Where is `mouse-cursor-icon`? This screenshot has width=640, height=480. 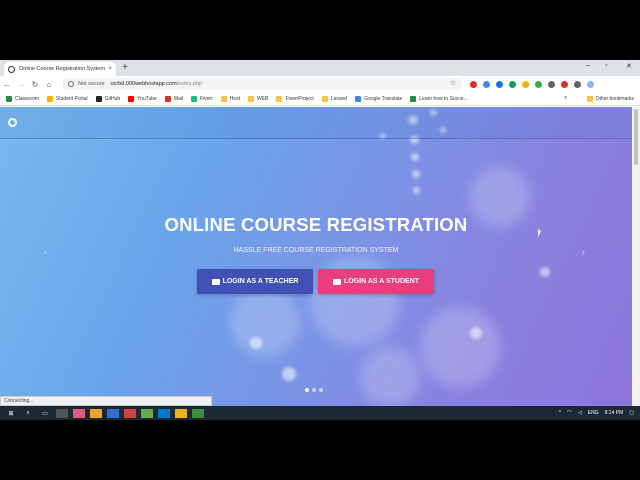
mouse-cursor-icon is located at coordinates (539, 233).